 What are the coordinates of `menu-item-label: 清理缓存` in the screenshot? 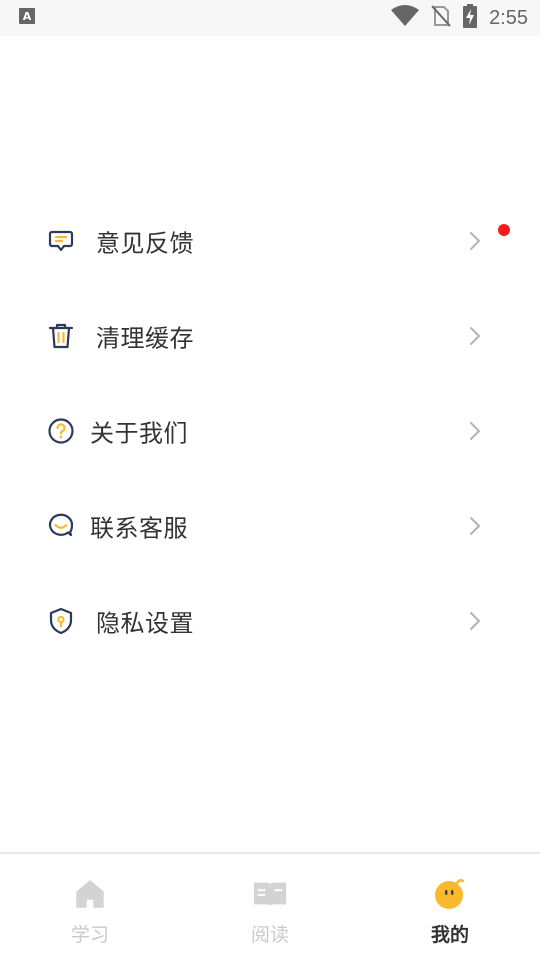 It's located at (145, 338).